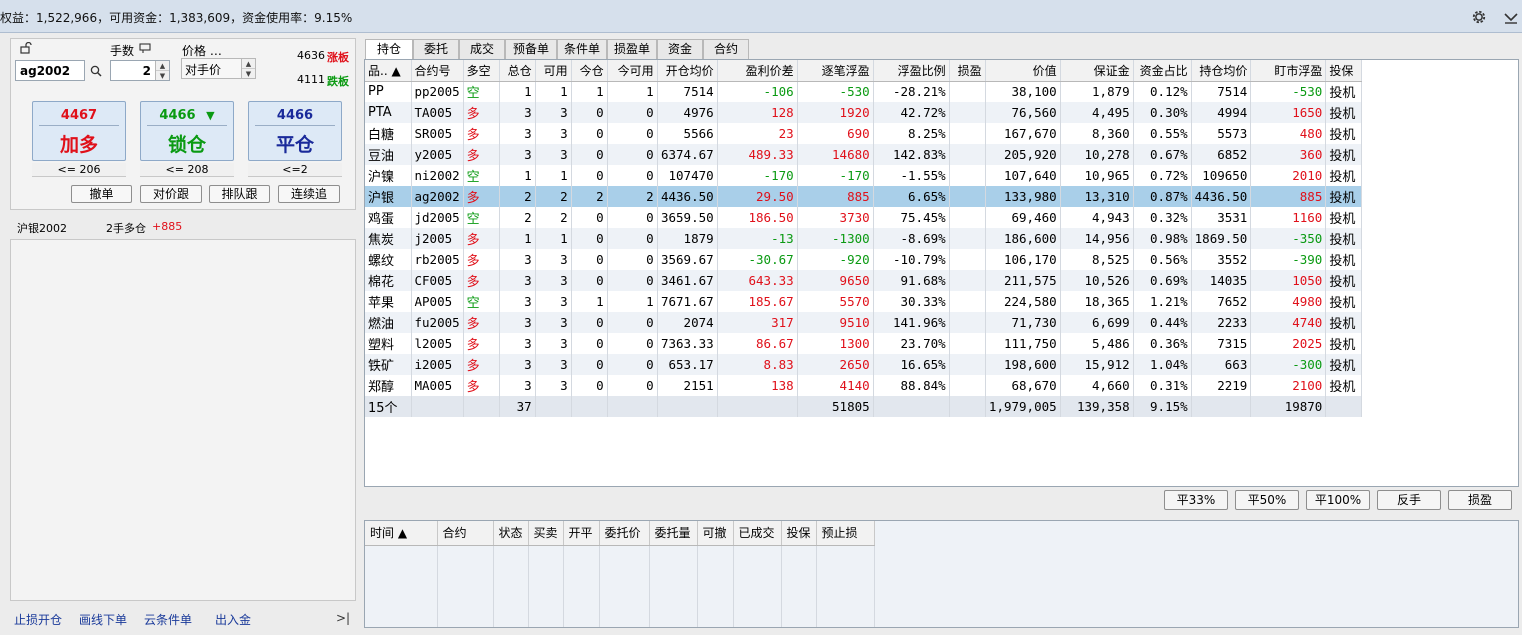 The width and height of the screenshot is (1522, 635). I want to click on profit-loss-button: 损盈, so click(1480, 500).